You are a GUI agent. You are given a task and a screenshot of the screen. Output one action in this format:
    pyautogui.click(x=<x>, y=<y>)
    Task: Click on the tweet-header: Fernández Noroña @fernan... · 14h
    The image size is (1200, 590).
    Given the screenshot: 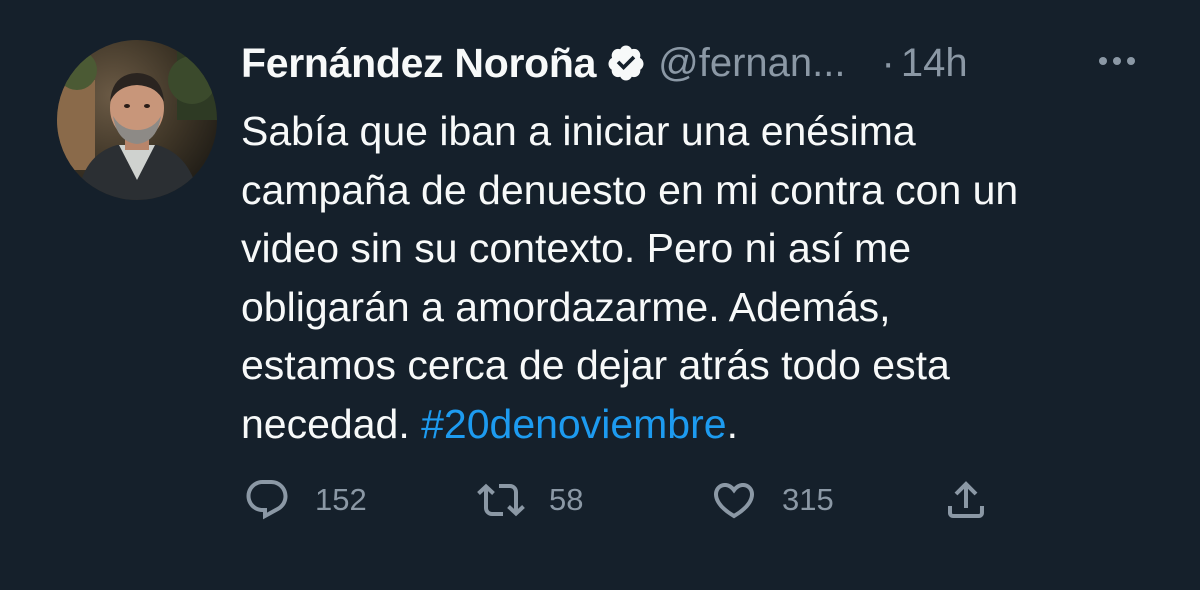 What is the action you would take?
    pyautogui.click(x=604, y=63)
    